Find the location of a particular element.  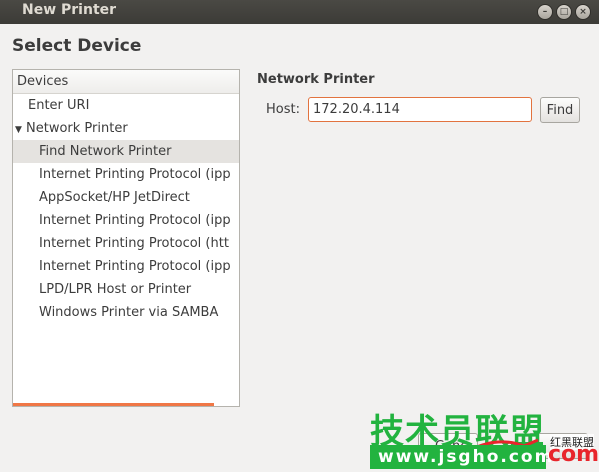

device-item-ipp-2: Internet Printing Protocol (ipp is located at coordinates (126, 220).